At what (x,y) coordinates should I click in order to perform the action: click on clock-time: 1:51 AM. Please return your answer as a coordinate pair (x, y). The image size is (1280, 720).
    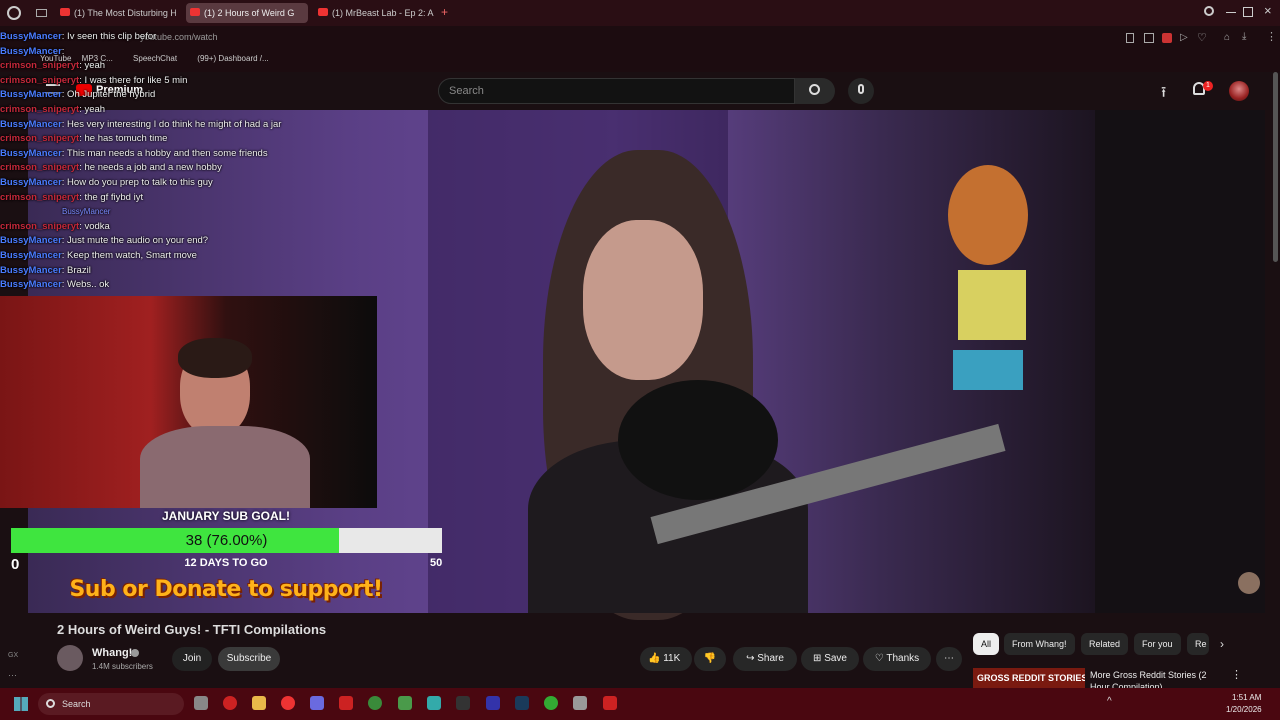
    Looking at the image, I should click on (1246, 697).